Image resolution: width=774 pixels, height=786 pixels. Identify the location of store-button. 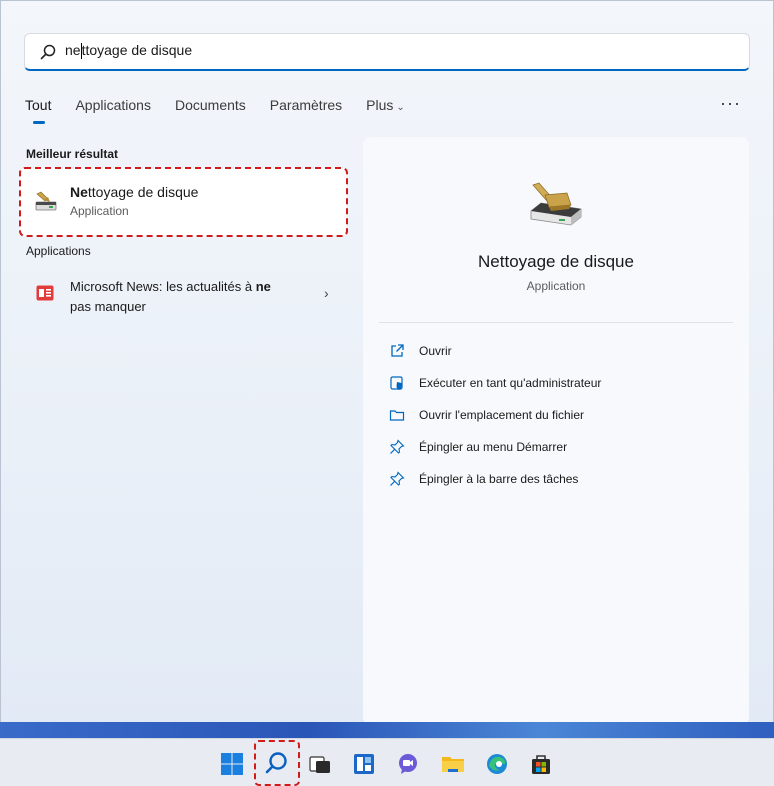
(541, 764).